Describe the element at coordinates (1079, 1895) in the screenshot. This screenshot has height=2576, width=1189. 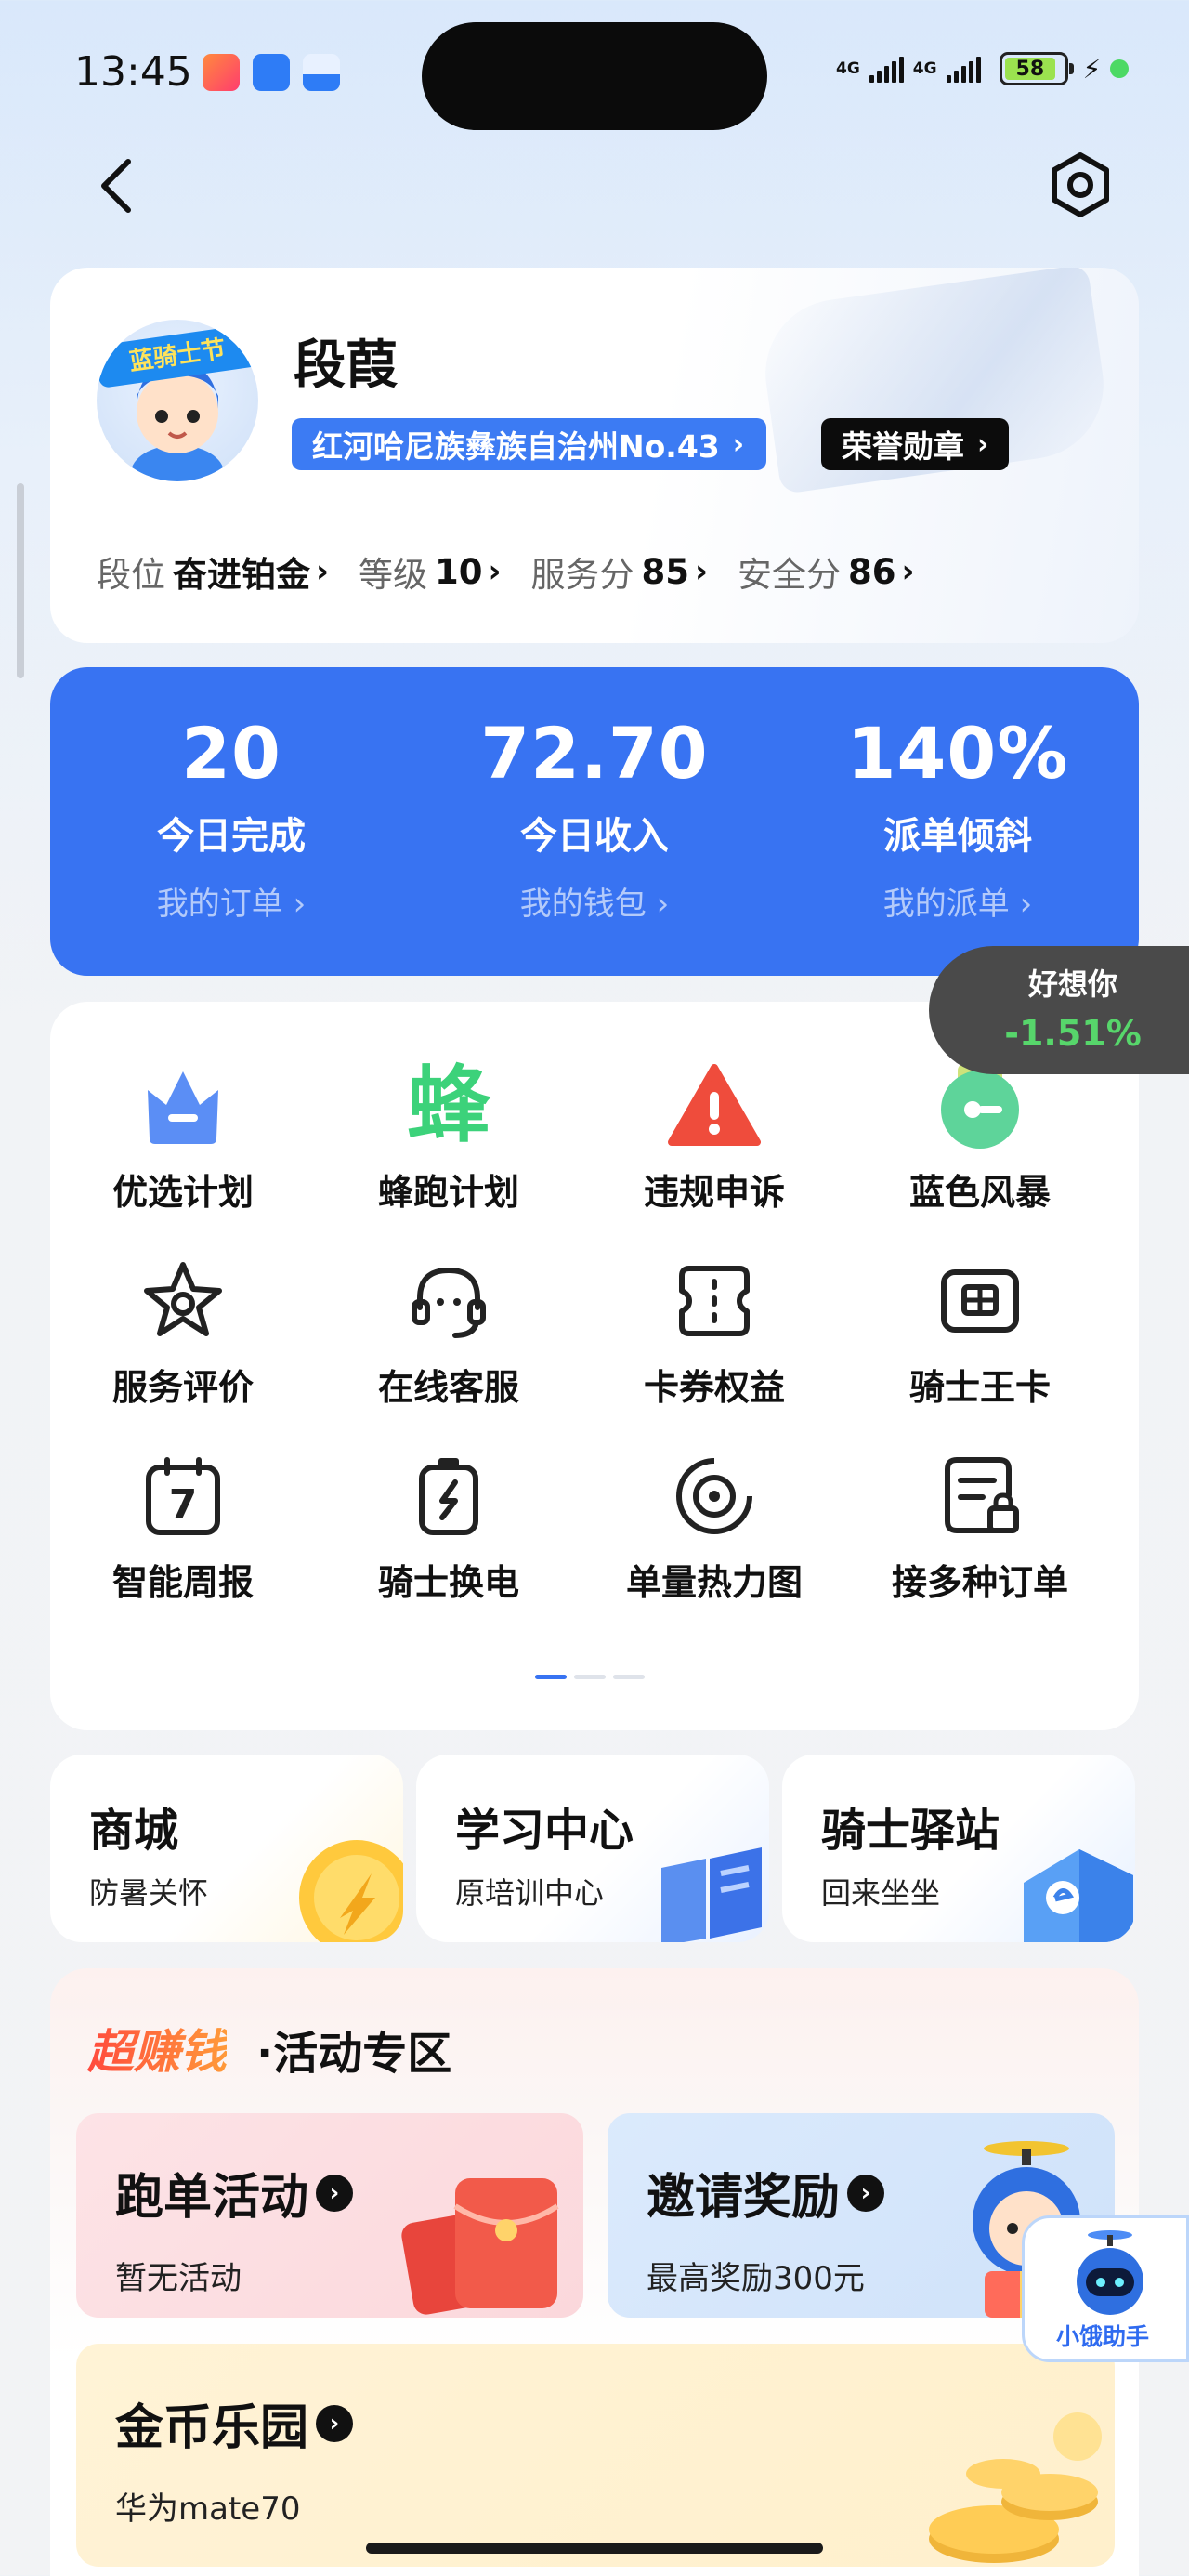
I see `station-house-icon` at that location.